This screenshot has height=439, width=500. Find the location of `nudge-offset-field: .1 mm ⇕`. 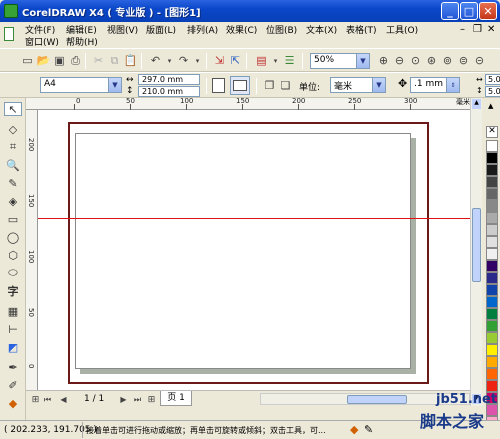

nudge-offset-field: .1 mm ⇕ is located at coordinates (435, 85).